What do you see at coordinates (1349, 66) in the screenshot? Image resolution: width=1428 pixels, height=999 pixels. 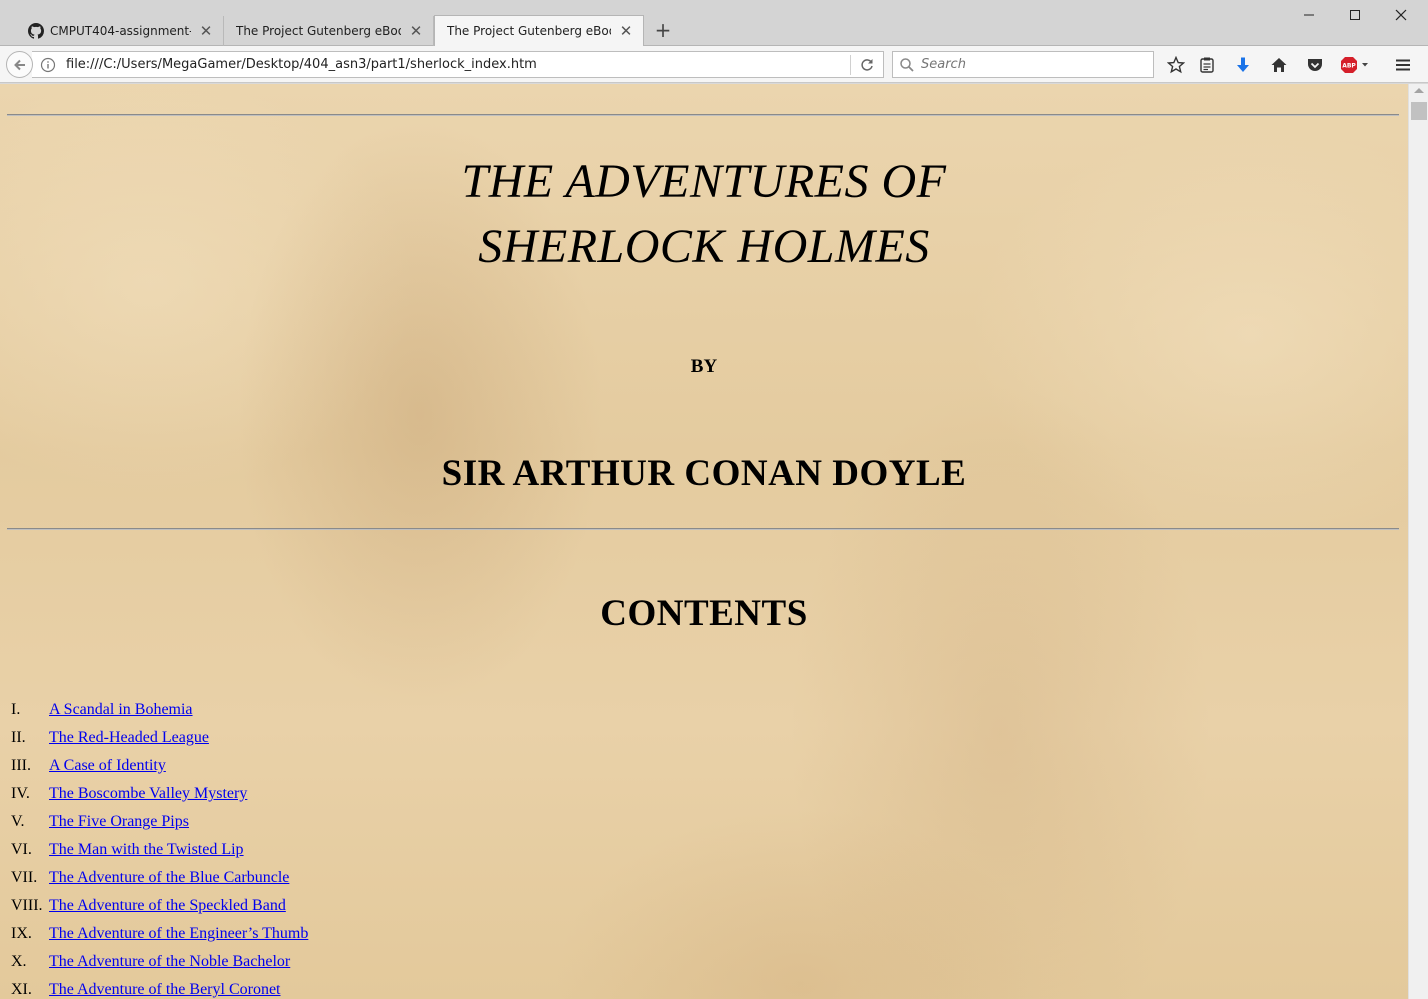 I see `svg-text: ABP` at bounding box center [1349, 66].